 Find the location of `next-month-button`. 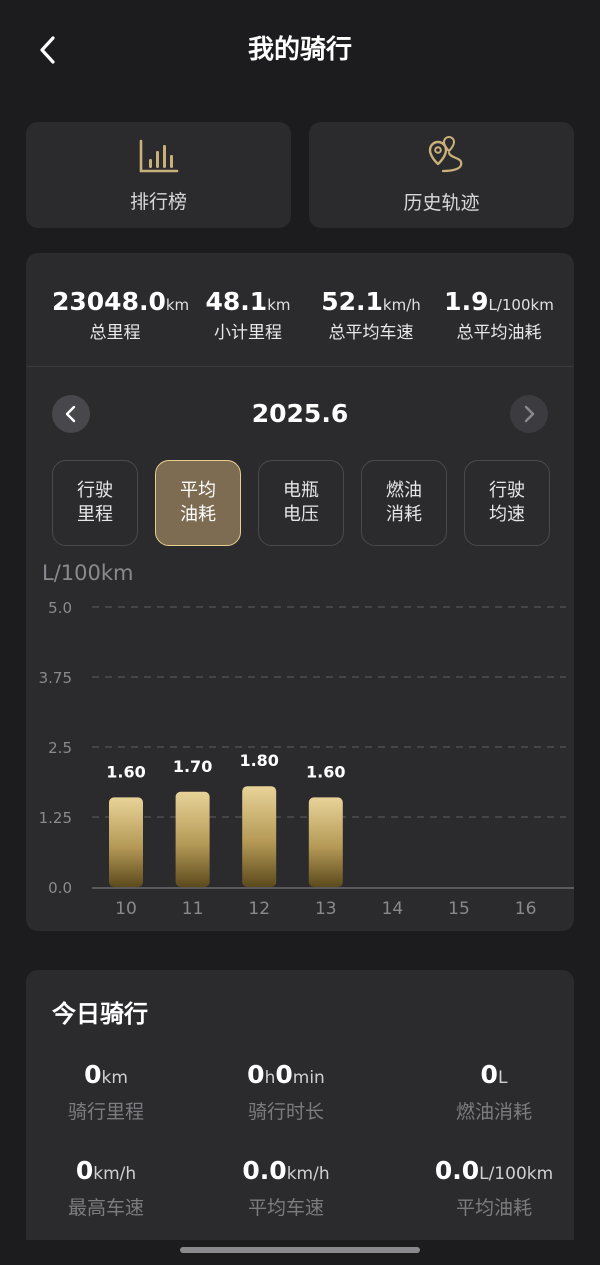

next-month-button is located at coordinates (529, 414).